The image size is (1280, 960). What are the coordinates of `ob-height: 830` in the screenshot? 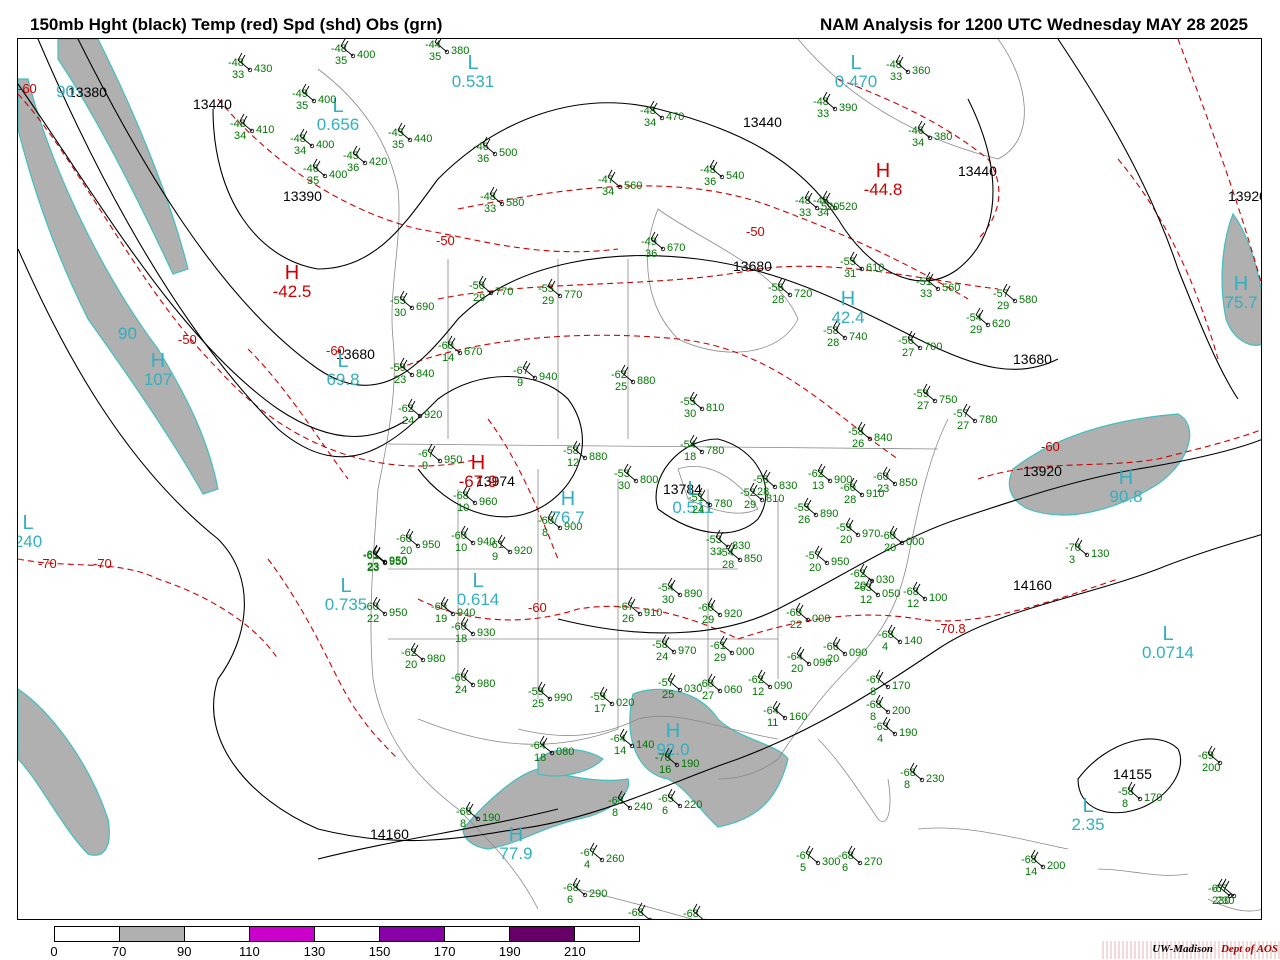 It's located at (788, 486).